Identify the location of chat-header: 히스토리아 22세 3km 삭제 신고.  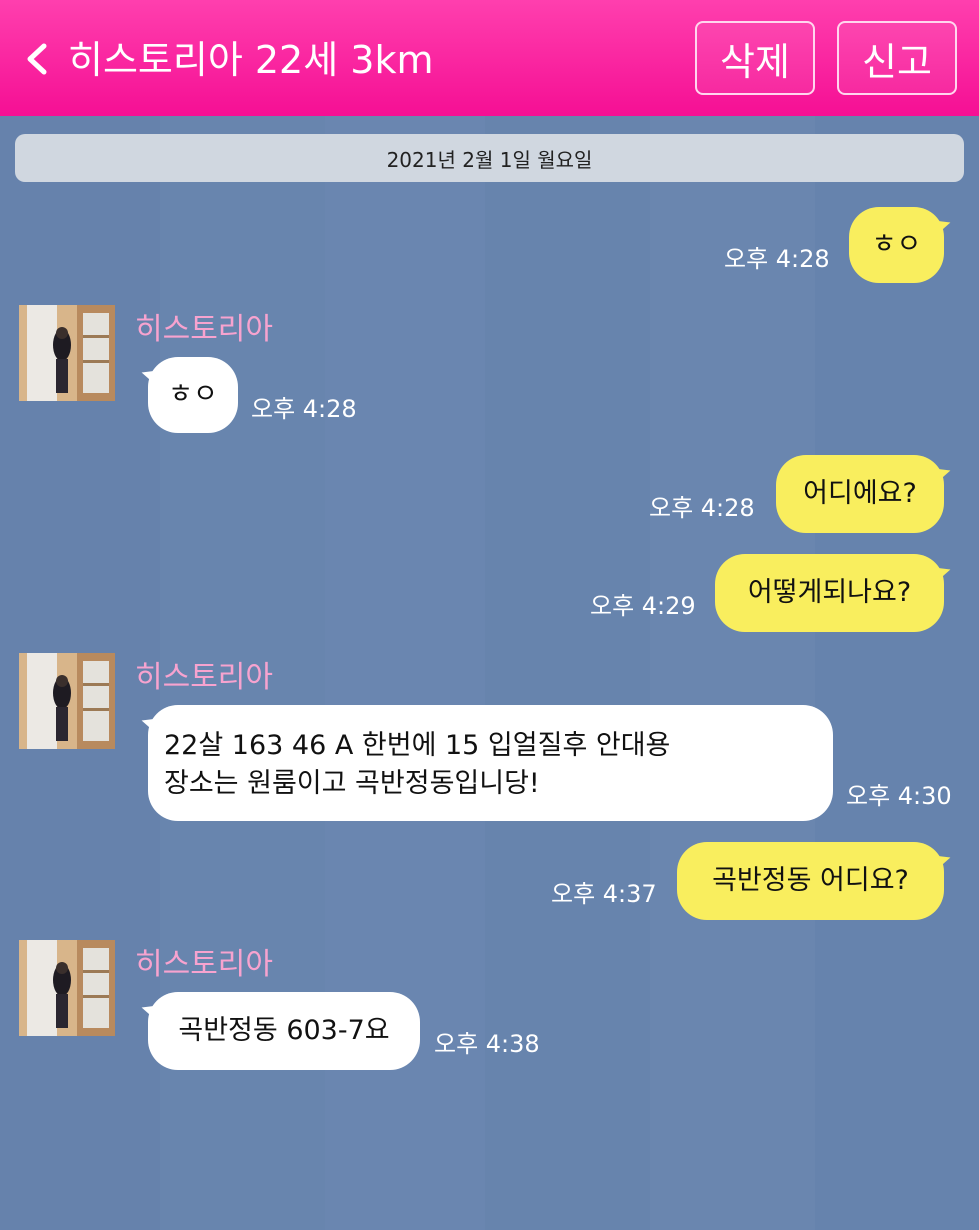
(489, 58).